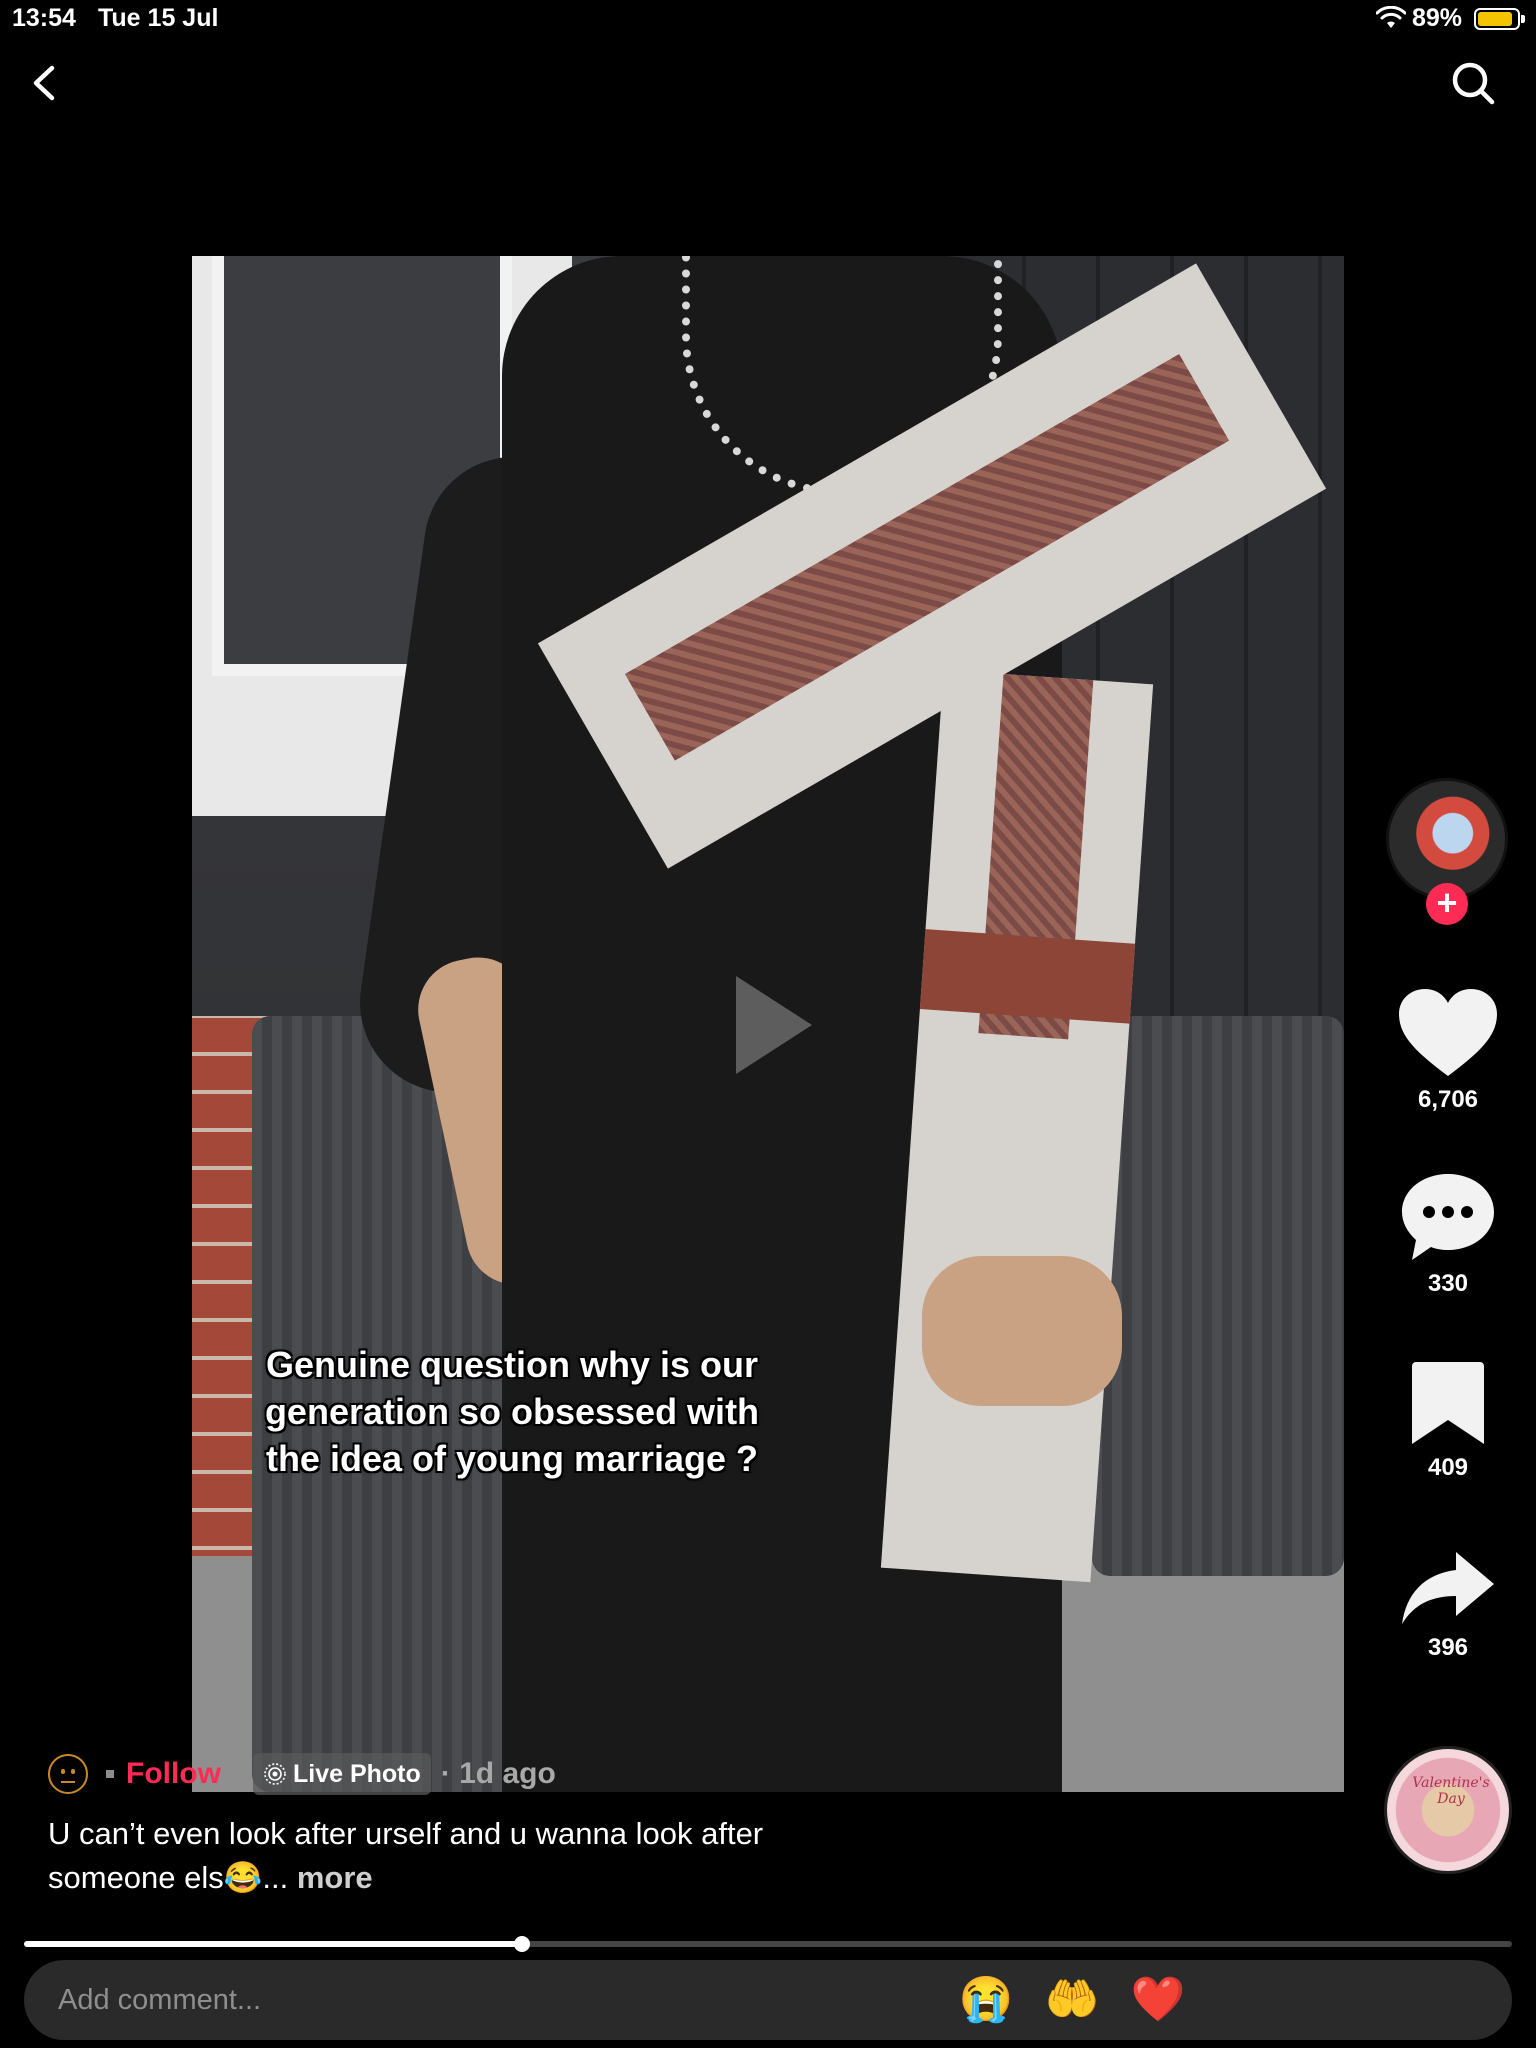  I want to click on battery-percent: 89%, so click(1437, 18).